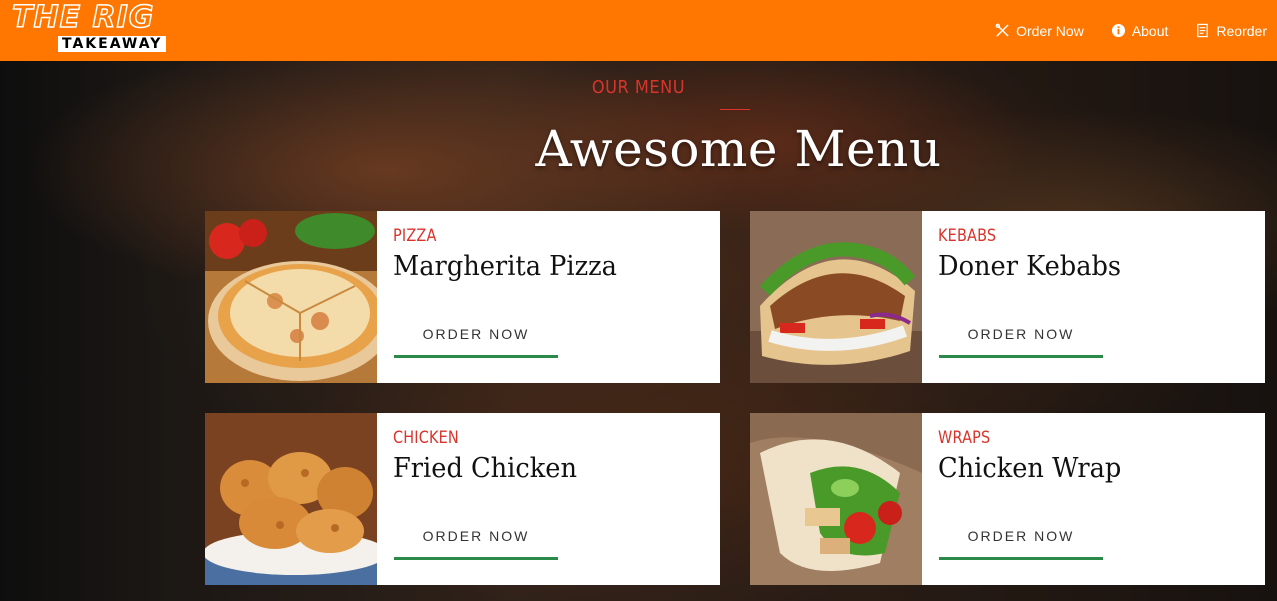  I want to click on card-title: Margherita Pizza, so click(505, 266).